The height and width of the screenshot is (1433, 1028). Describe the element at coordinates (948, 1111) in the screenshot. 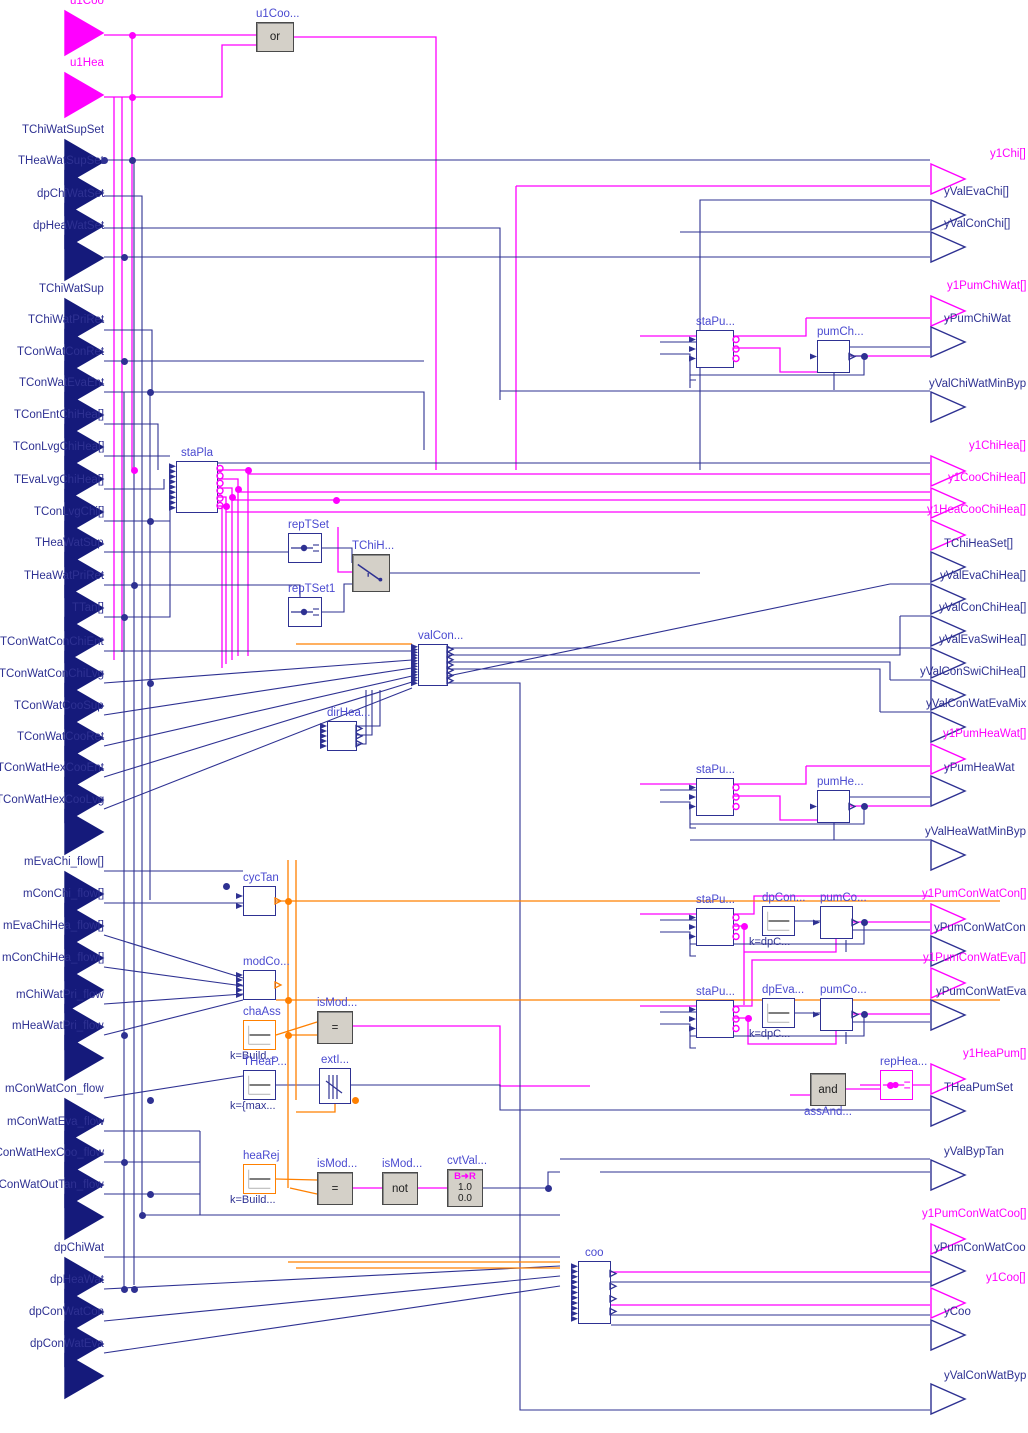

I see `output-port-theapumset` at that location.